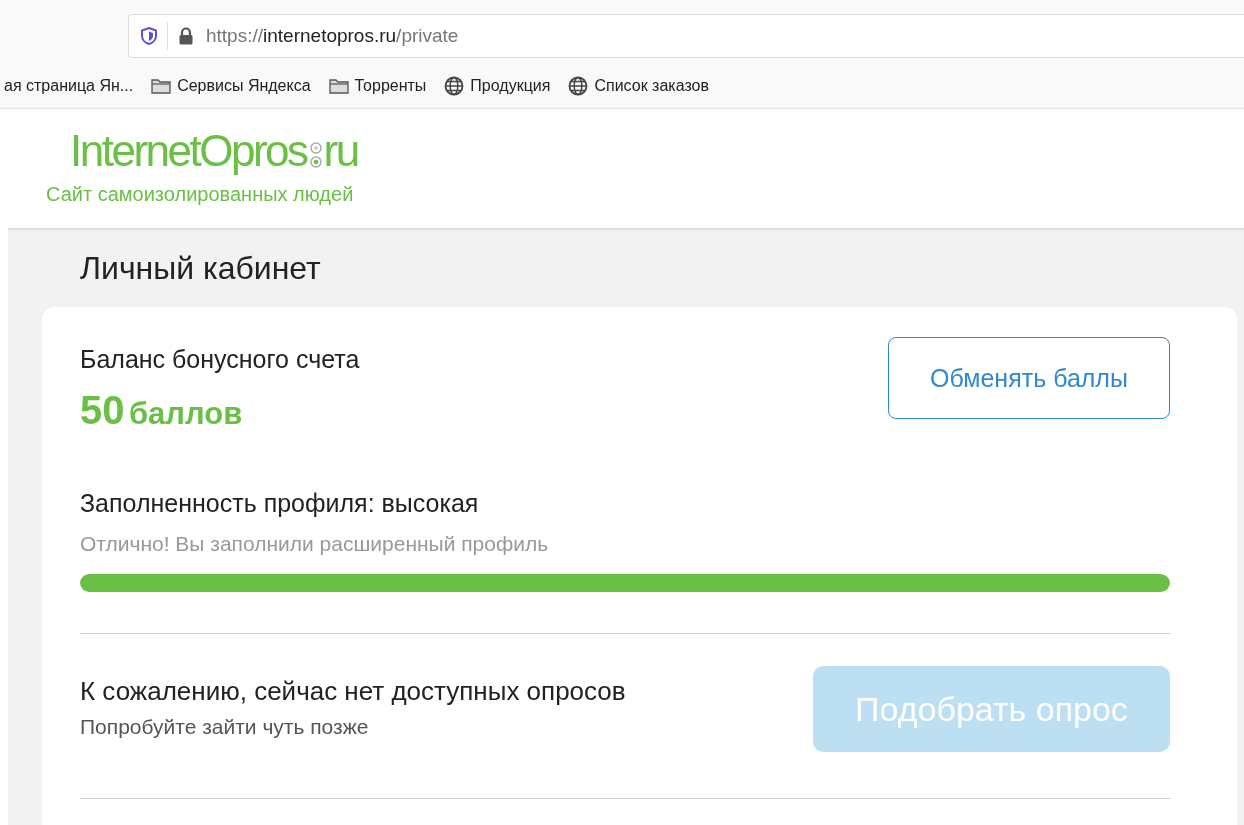 The height and width of the screenshot is (825, 1244). What do you see at coordinates (332, 36) in the screenshot?
I see `url-text: https://internetopros.ru/private` at bounding box center [332, 36].